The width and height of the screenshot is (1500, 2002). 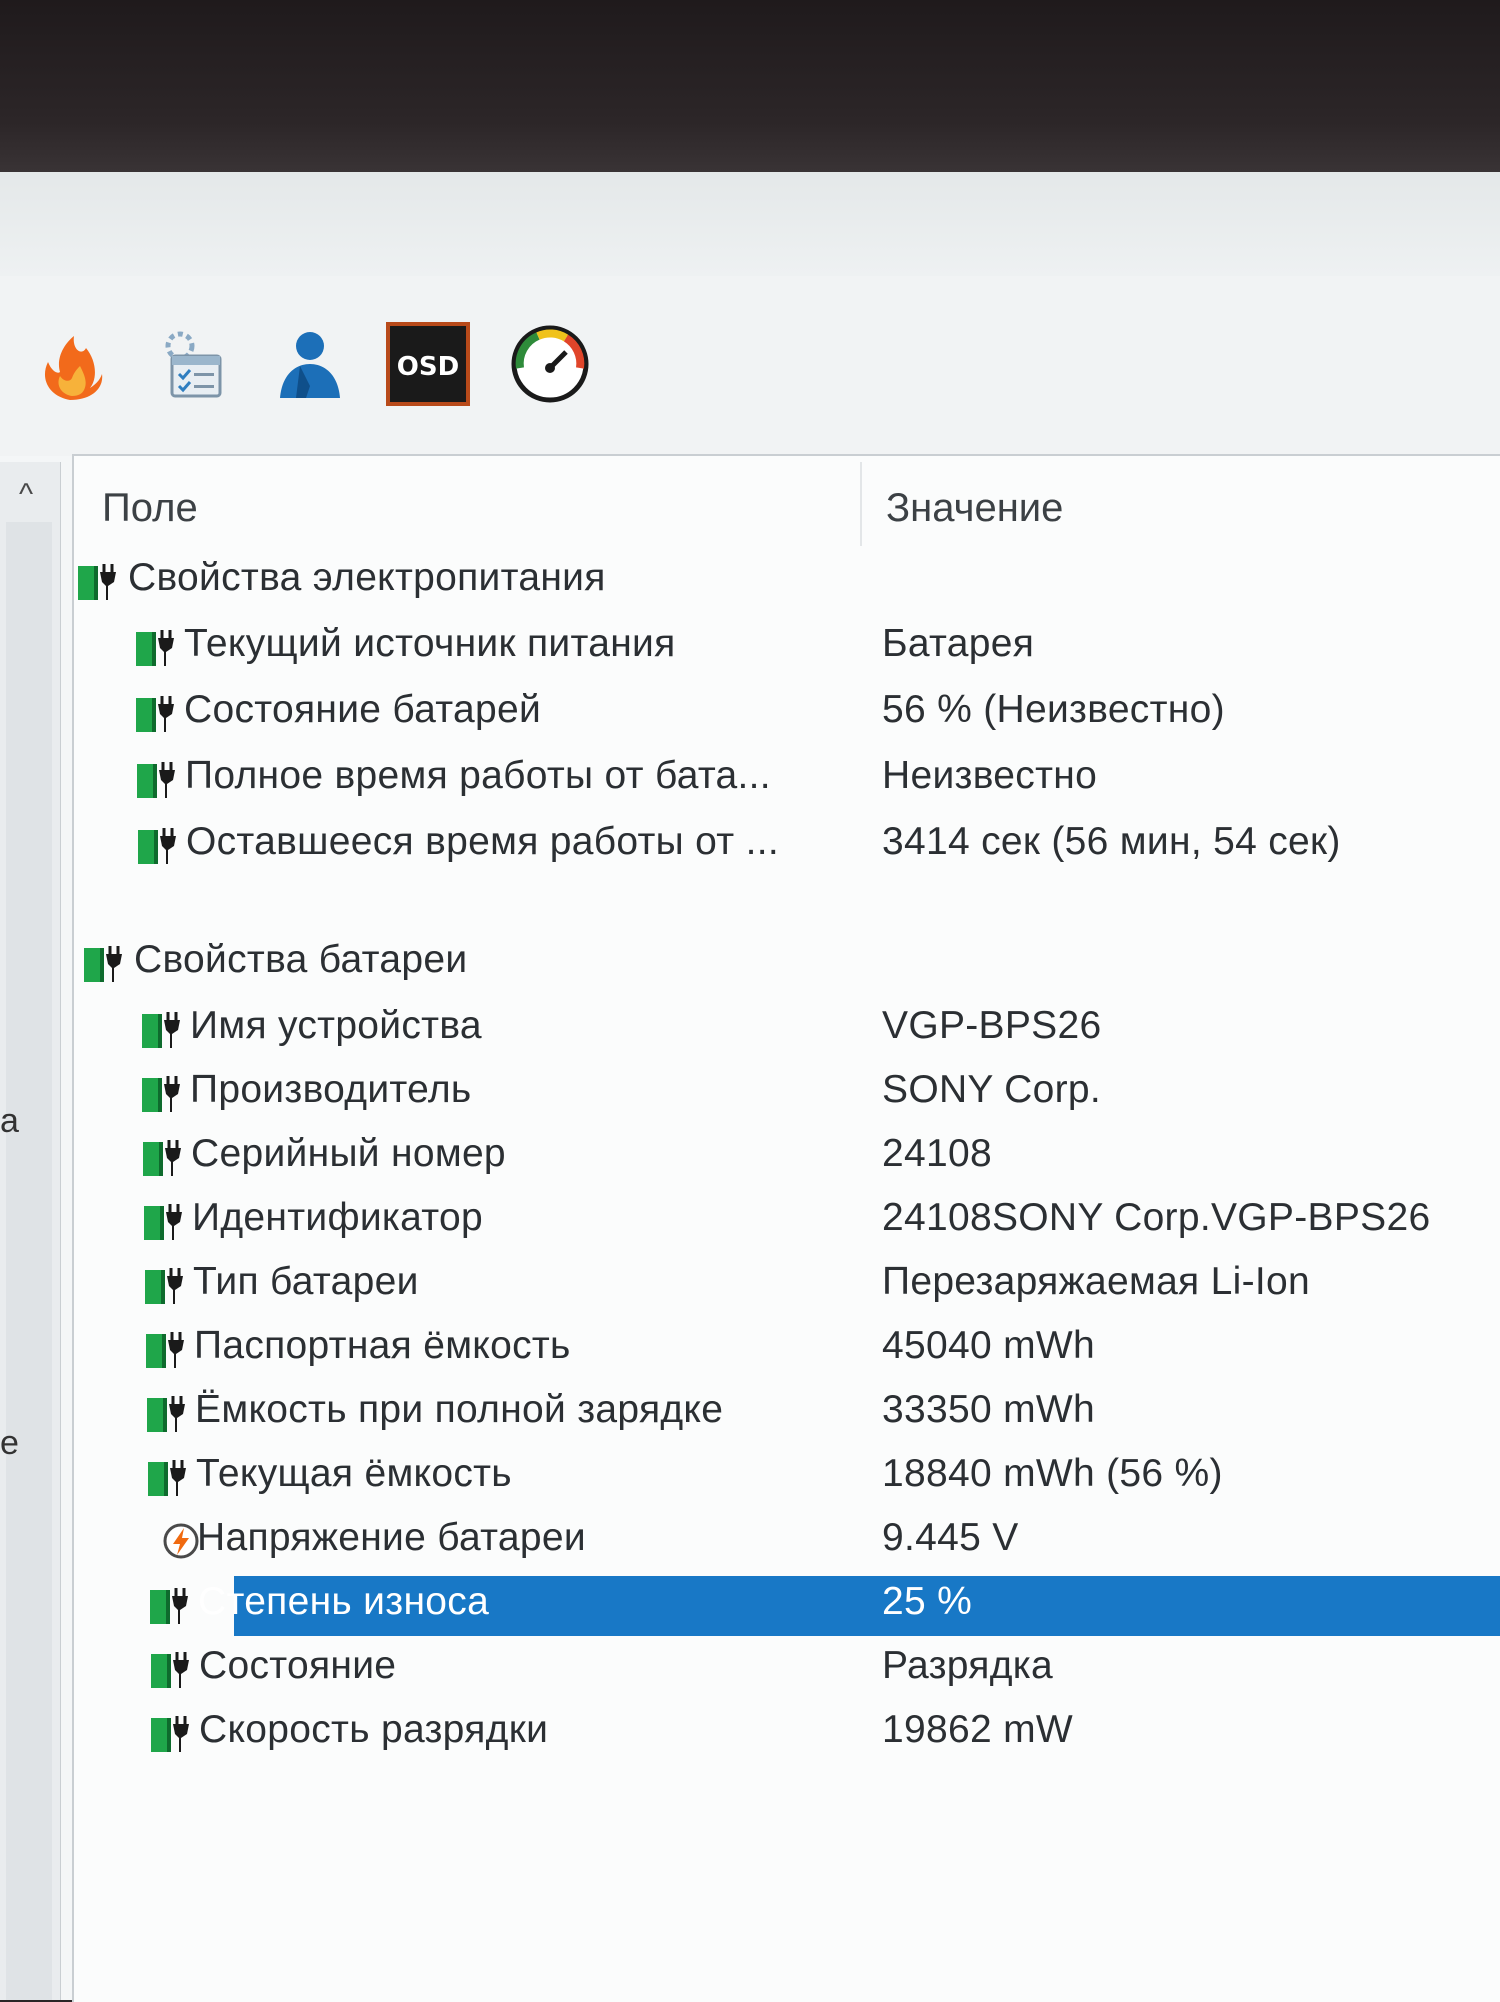 What do you see at coordinates (29, 1261) in the screenshot?
I see `scrollbar-track` at bounding box center [29, 1261].